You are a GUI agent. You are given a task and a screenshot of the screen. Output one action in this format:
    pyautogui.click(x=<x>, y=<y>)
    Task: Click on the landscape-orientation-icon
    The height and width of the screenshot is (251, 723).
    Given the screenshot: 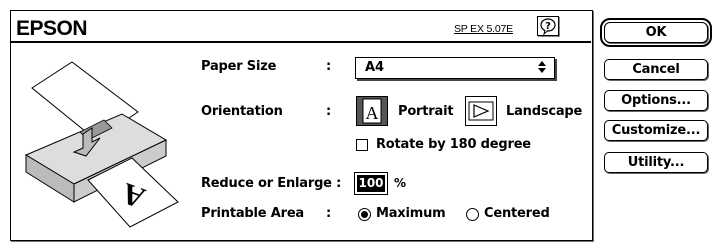 What is the action you would take?
    pyautogui.click(x=481, y=111)
    